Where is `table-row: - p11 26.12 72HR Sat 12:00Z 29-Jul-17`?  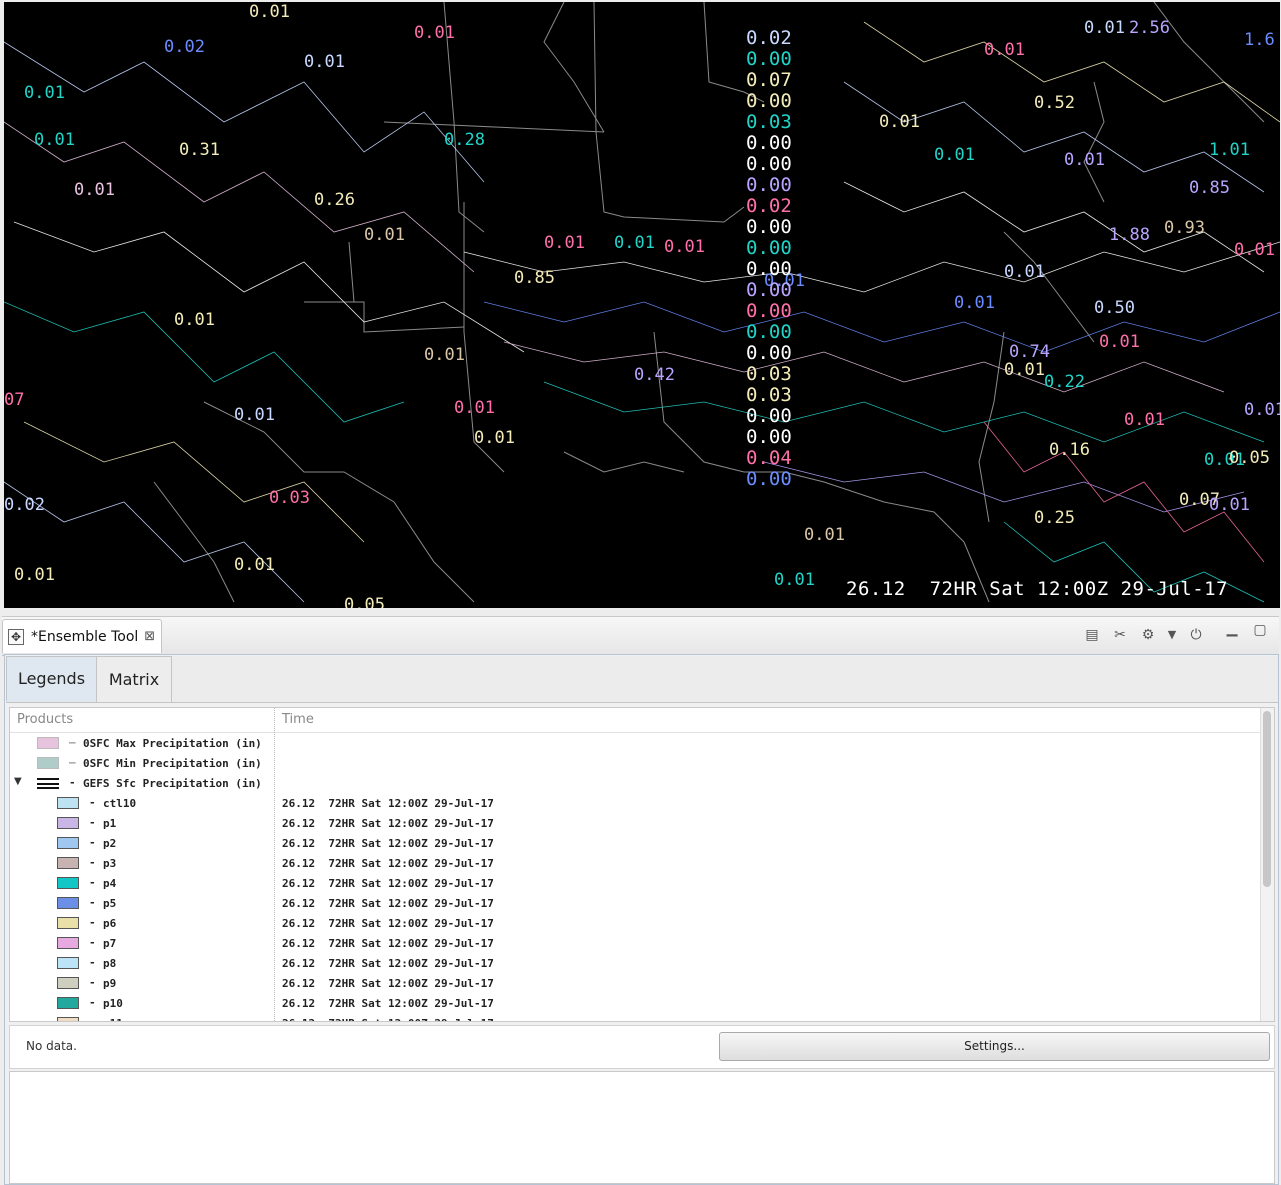 table-row: - p11 26.12 72HR Sat 12:00Z 29-Jul-17 is located at coordinates (635, 1017).